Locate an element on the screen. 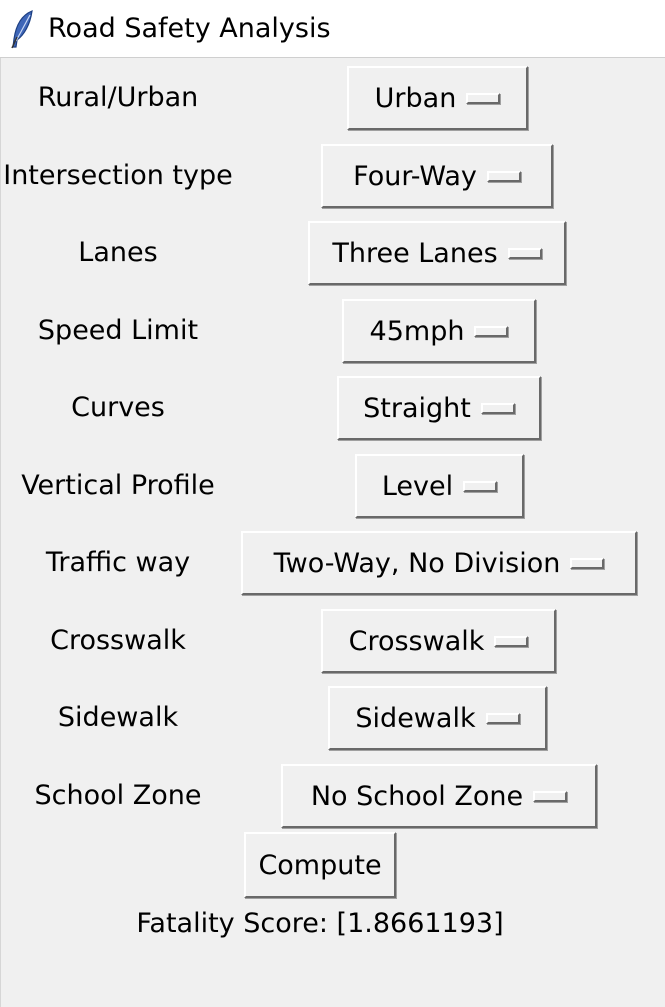 This screenshot has width=665, height=1007. crosswalk-dropdown: Crosswalk is located at coordinates (438, 641).